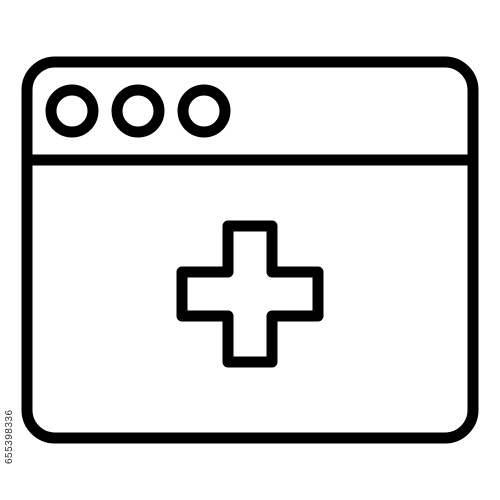  I want to click on window-control-dots, so click(138, 111).